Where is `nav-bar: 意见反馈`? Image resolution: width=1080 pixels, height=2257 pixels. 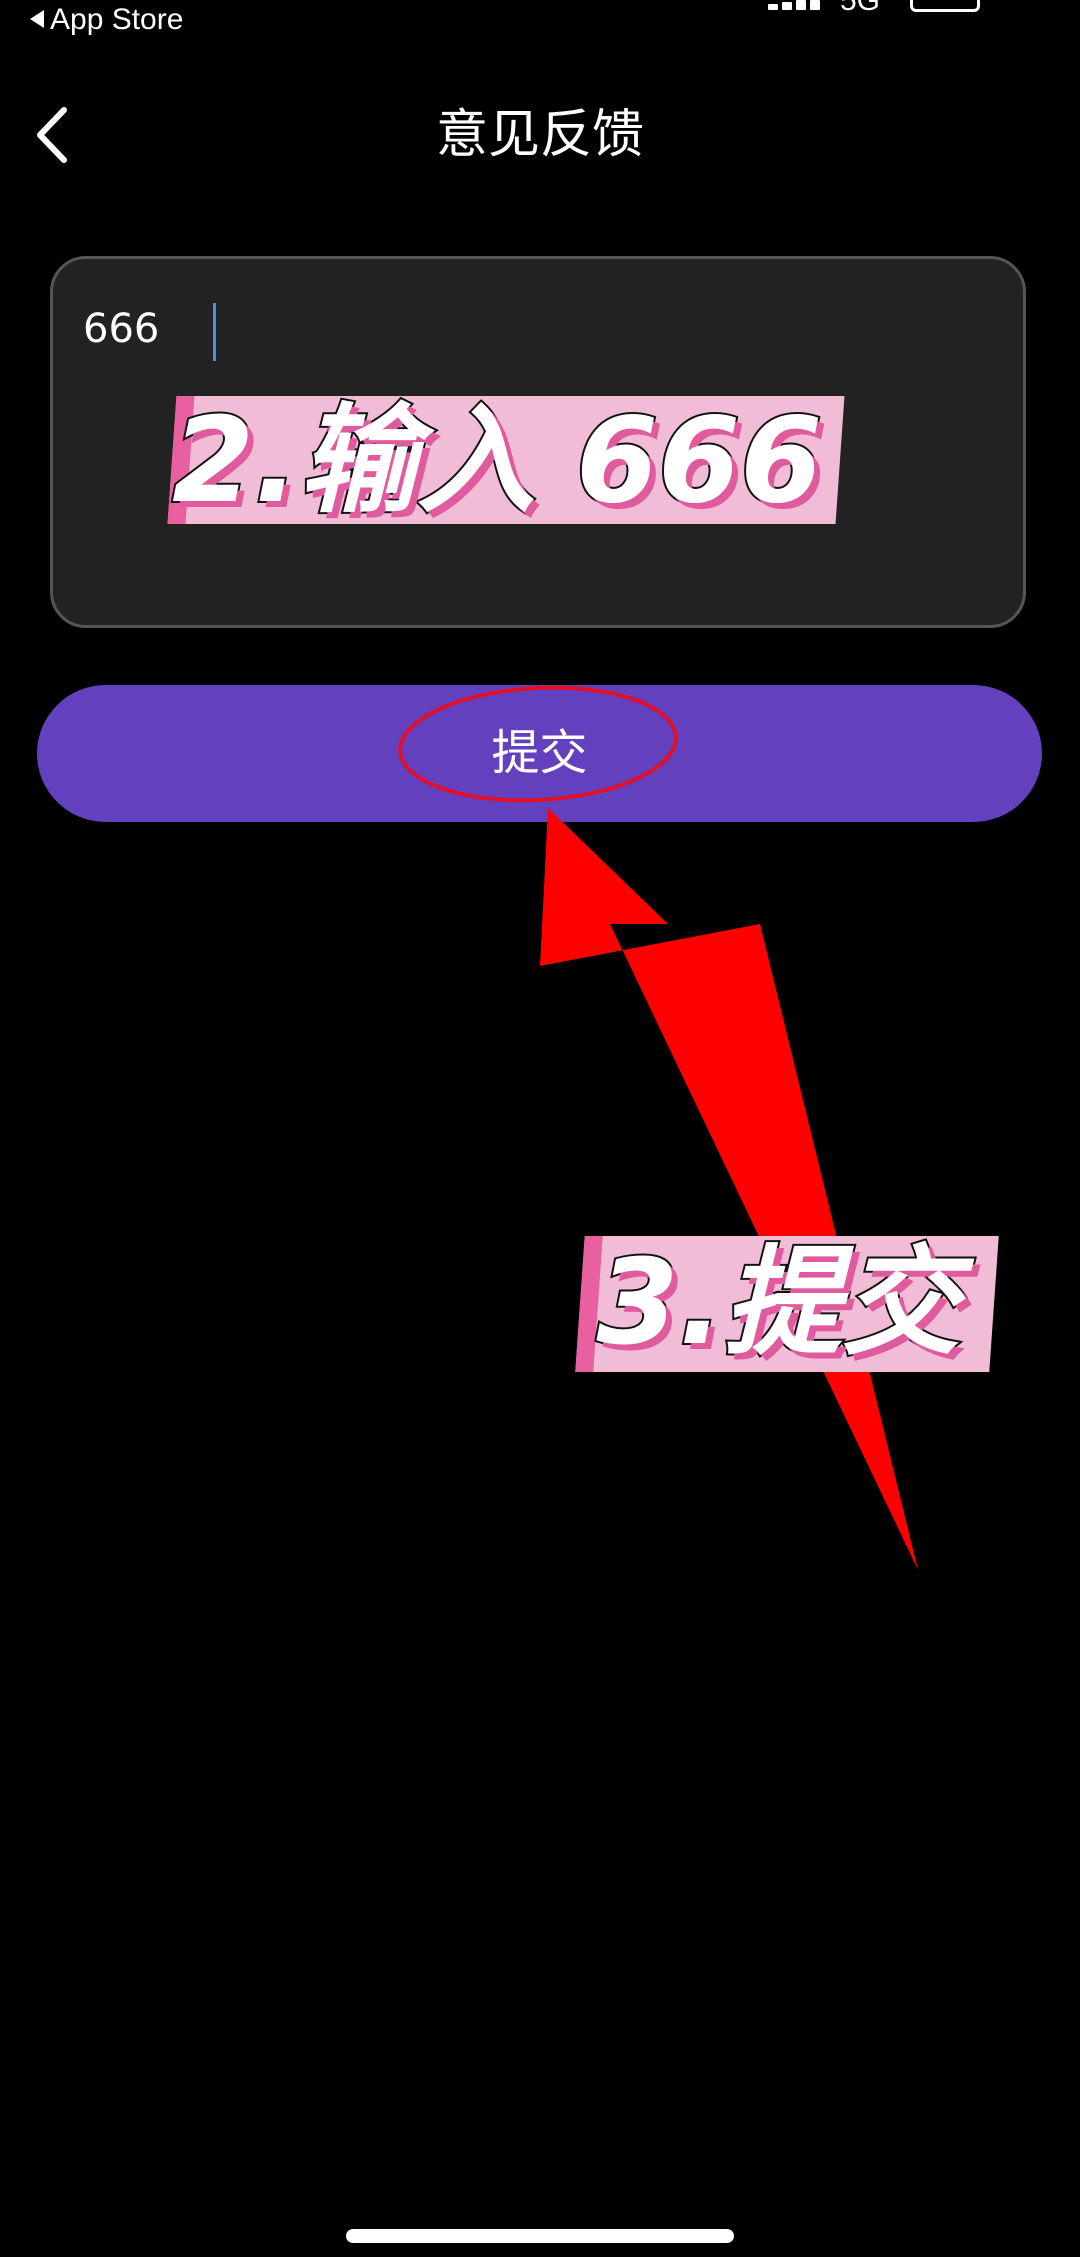
nav-bar: 意见反馈 is located at coordinates (540, 135).